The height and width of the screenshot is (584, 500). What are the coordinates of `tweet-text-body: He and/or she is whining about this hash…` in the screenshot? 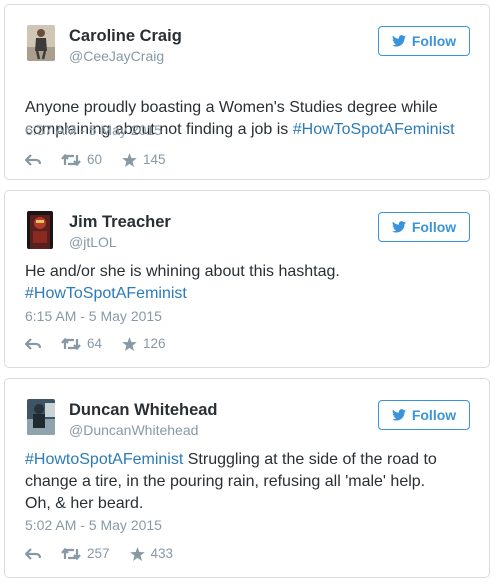 It's located at (182, 271).